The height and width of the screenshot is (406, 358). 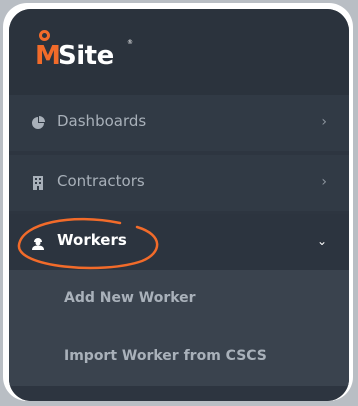 I want to click on submenu-item-add-new-worker: Add New Worker, so click(x=179, y=299).